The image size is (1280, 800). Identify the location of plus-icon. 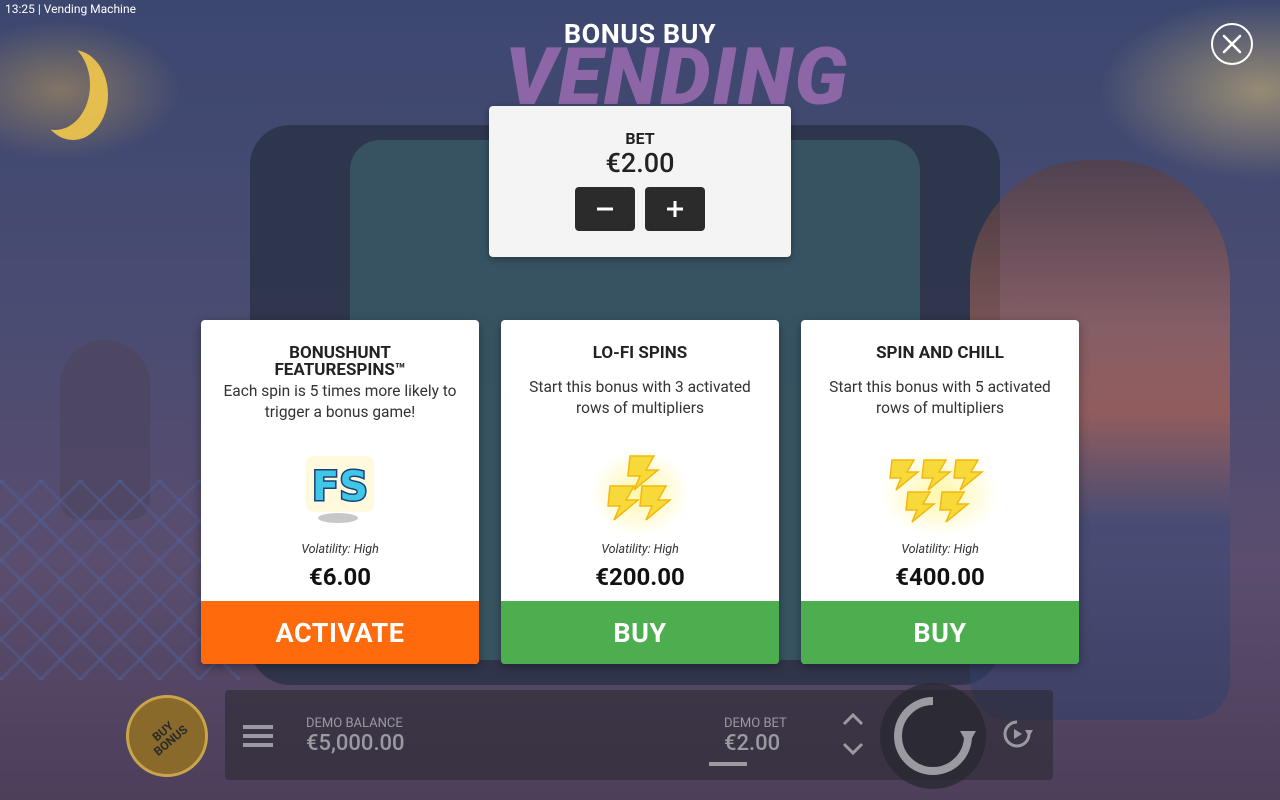
(675, 209).